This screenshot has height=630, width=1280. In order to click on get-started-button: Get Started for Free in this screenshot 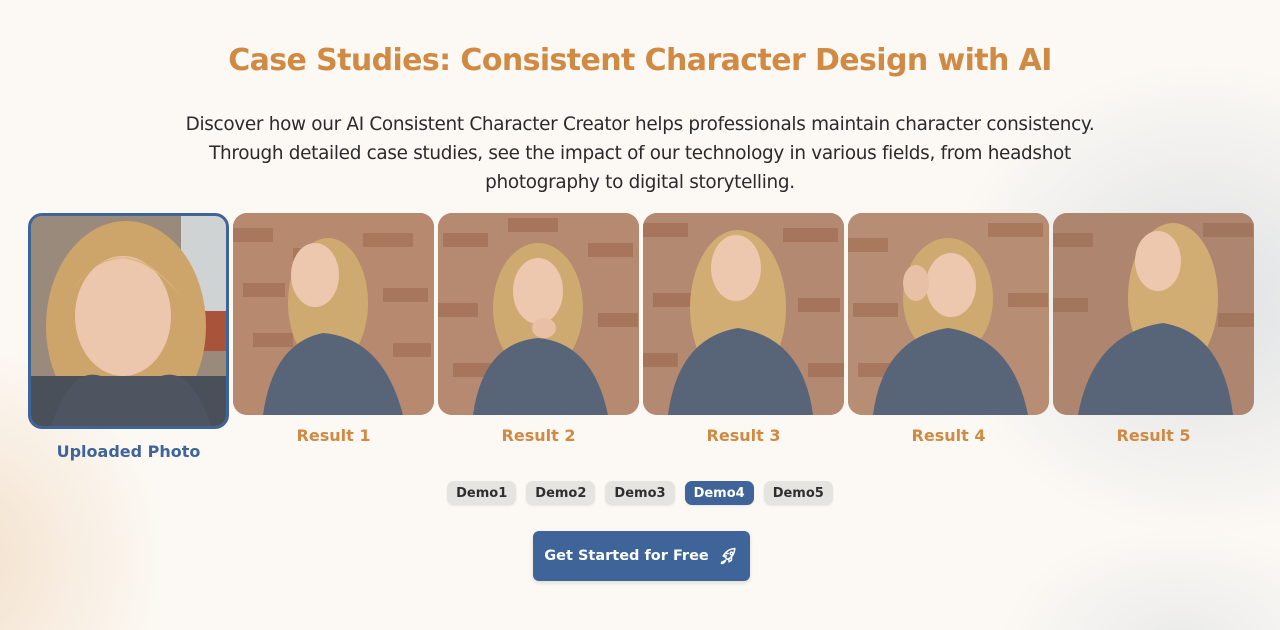, I will do `click(641, 556)`.